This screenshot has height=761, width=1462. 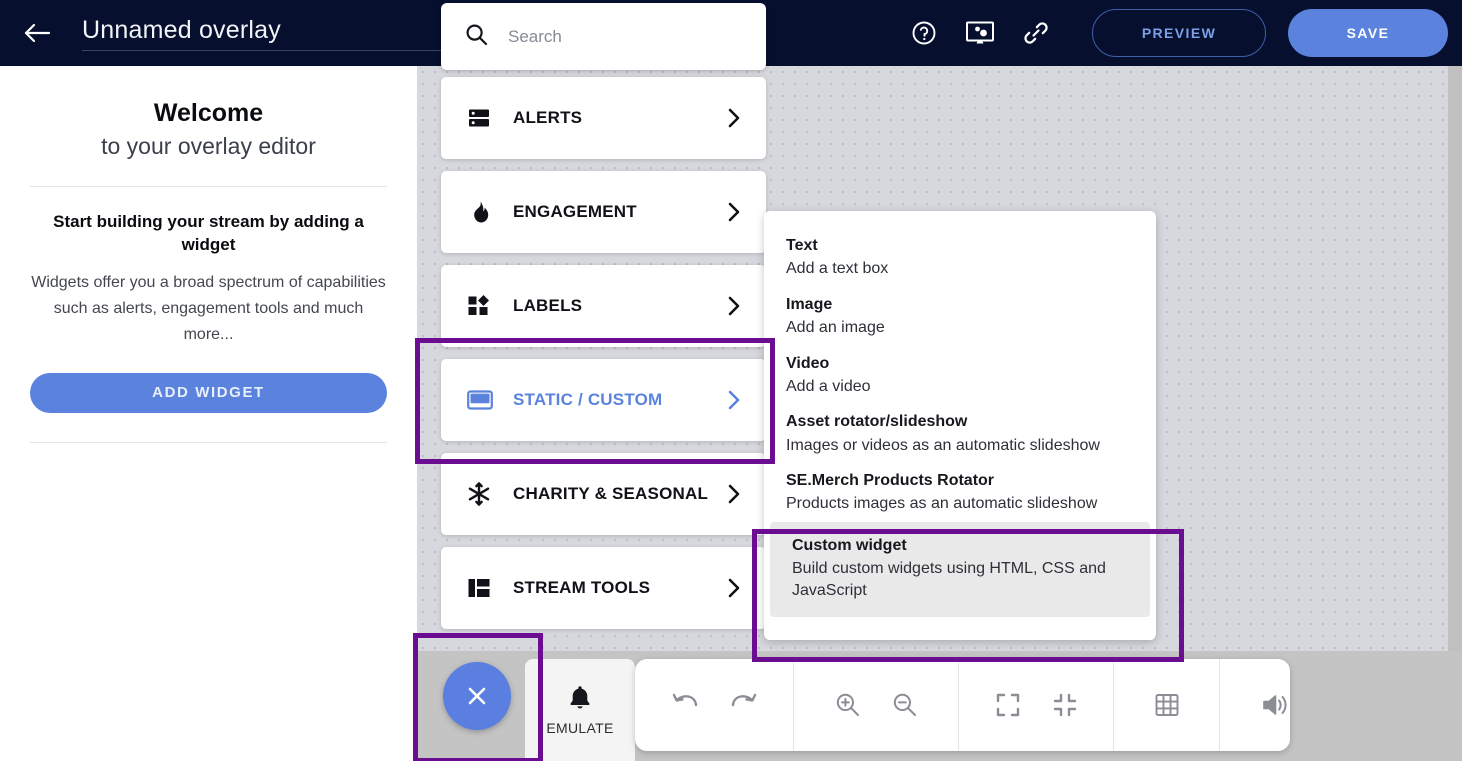 I want to click on toolbar-group-history, so click(x=714, y=705).